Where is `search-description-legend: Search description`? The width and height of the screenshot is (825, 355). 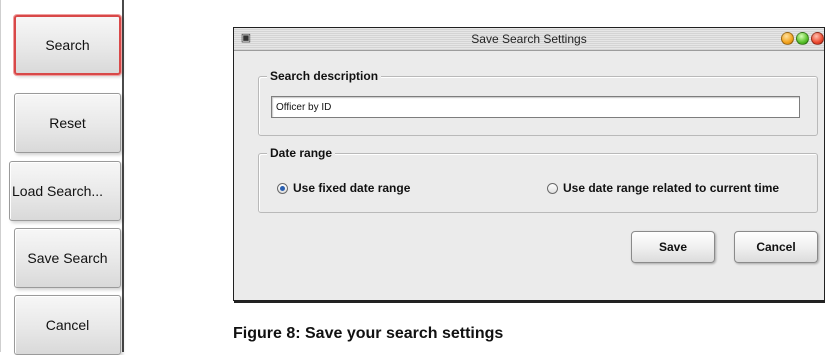 search-description-legend: Search description is located at coordinates (324, 76).